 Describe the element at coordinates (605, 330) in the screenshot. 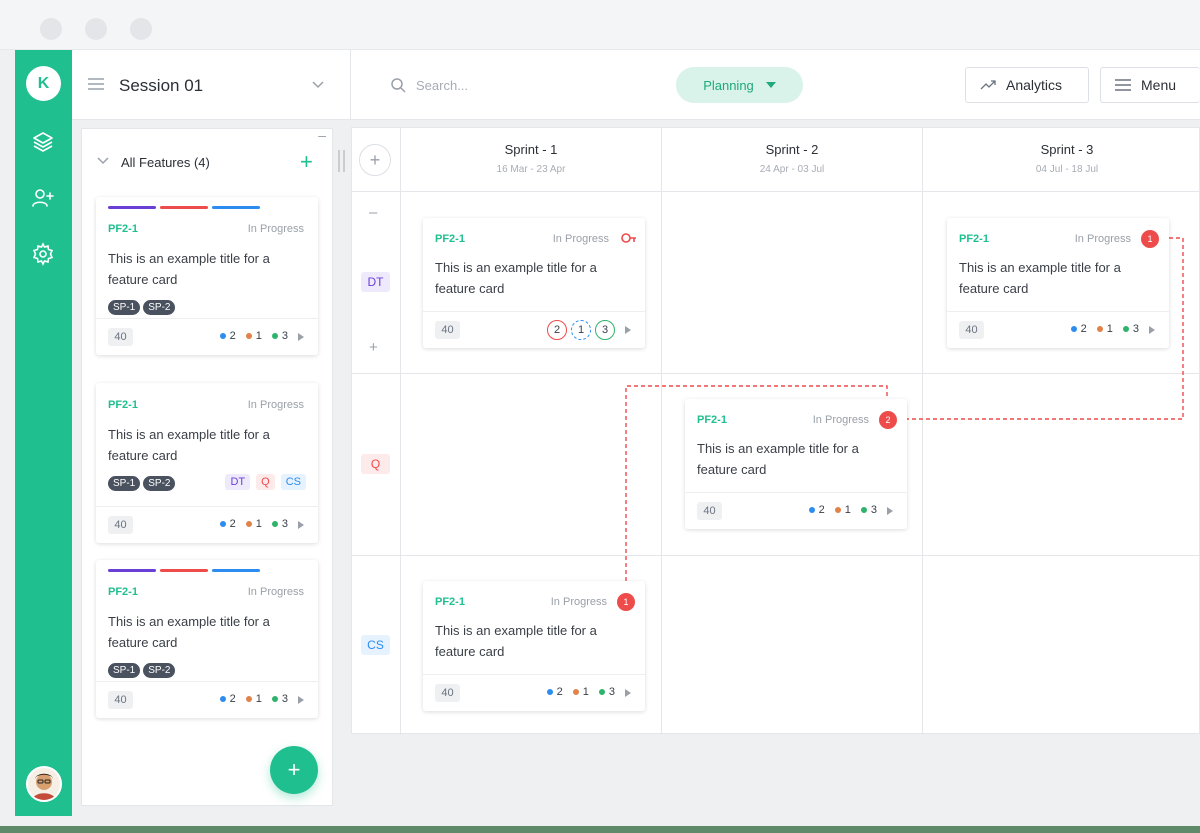

I see `count-ring-green: 3` at that location.